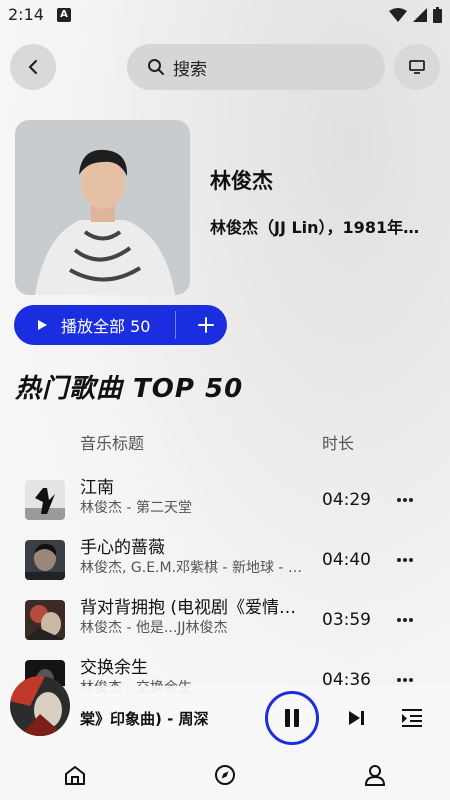  What do you see at coordinates (437, 15) in the screenshot?
I see `battery-icon` at bounding box center [437, 15].